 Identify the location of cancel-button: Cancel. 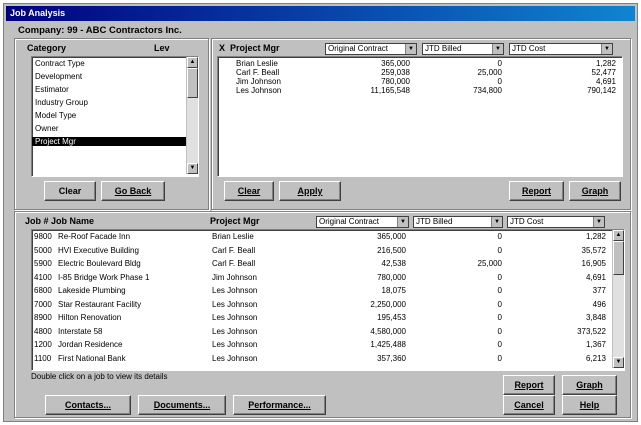
(529, 405).